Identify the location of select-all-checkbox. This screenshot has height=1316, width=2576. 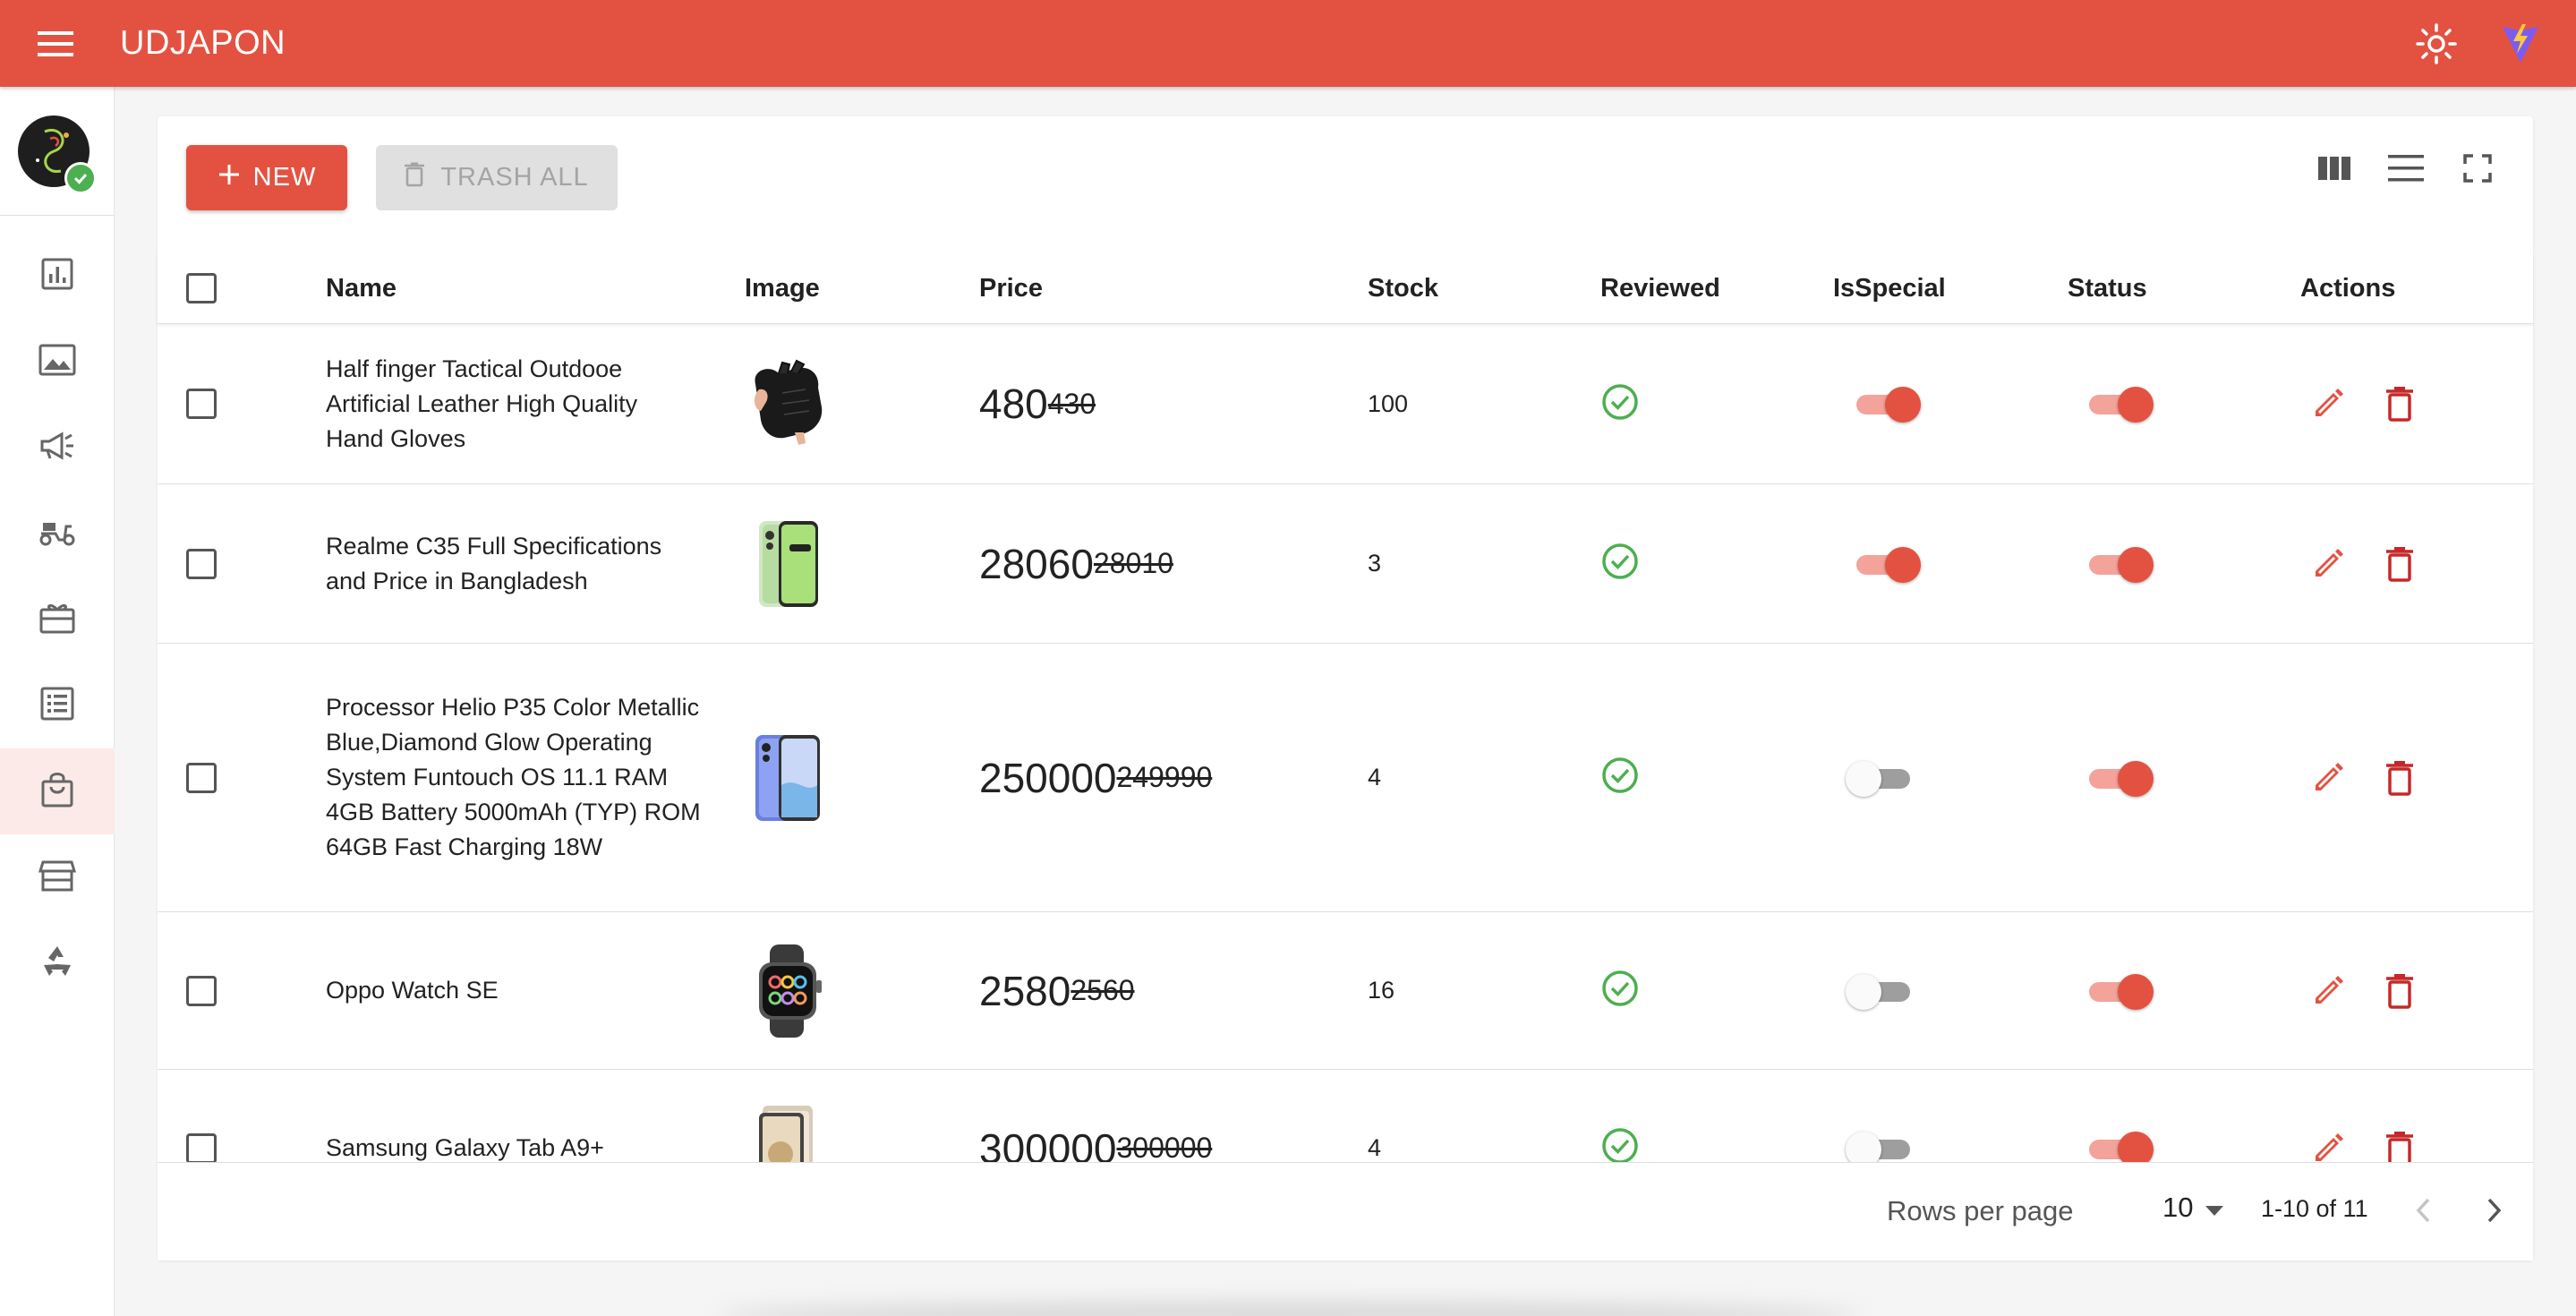
(201, 288).